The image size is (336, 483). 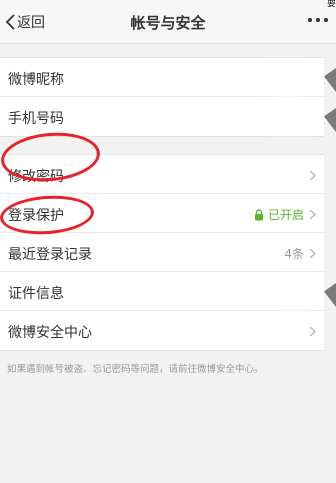 I want to click on row-change-password: 修改密码, so click(x=162, y=174).